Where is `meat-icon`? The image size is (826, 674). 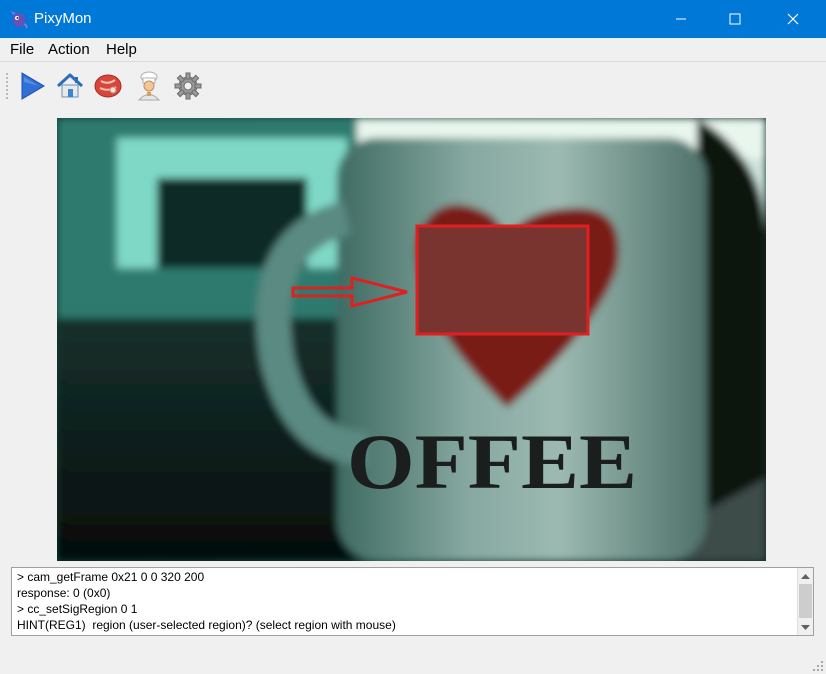
meat-icon is located at coordinates (108, 86).